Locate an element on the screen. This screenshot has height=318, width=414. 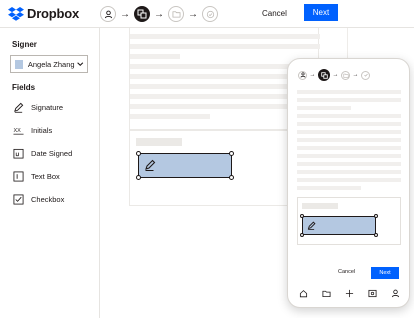
initials-icon: XX is located at coordinates (18, 130).